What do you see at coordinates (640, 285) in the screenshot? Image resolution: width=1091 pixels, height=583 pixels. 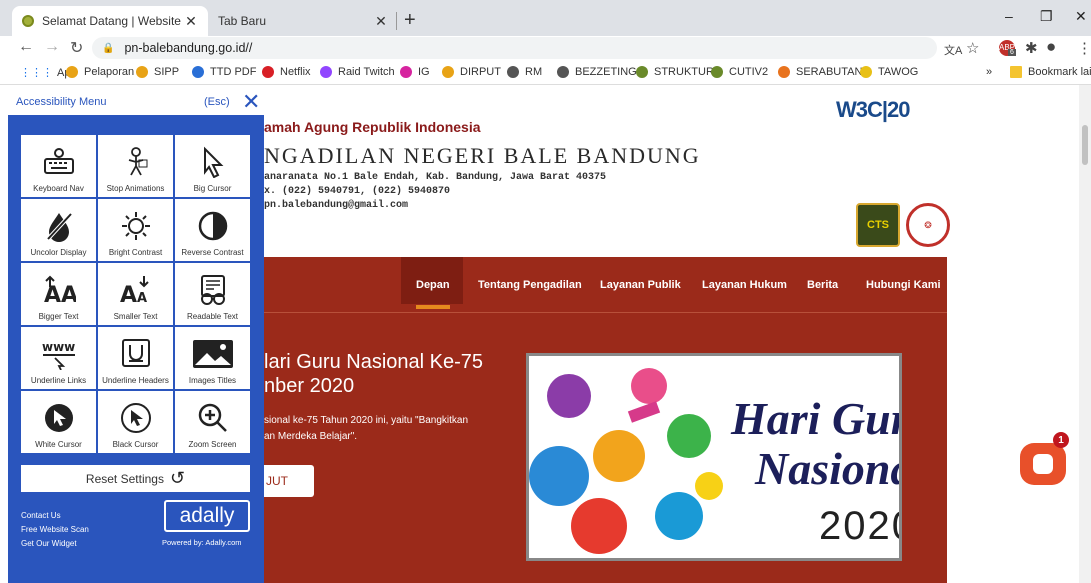 I see `nav-layanan-publik: Layanan Publik` at bounding box center [640, 285].